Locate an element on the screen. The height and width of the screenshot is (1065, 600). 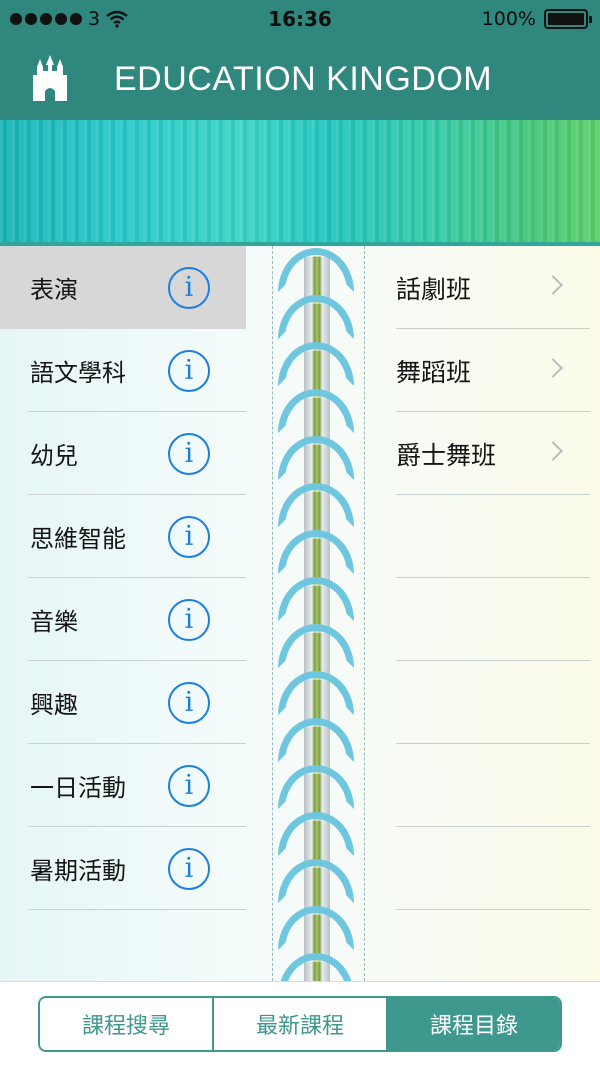
category-label: 思維智能 is located at coordinates (78, 539).